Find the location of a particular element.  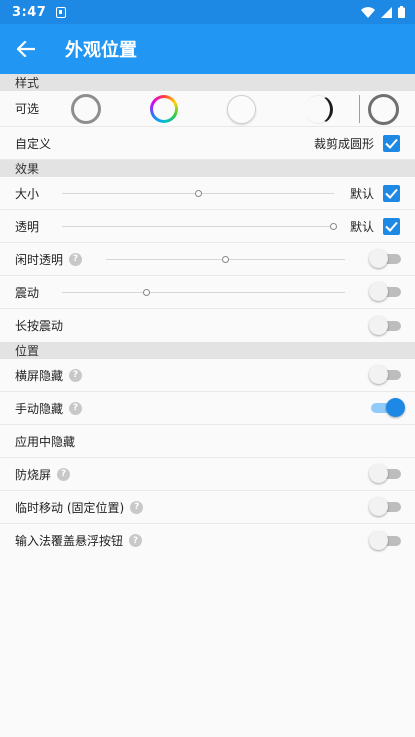

landscape-hide-switch is located at coordinates (385, 374).